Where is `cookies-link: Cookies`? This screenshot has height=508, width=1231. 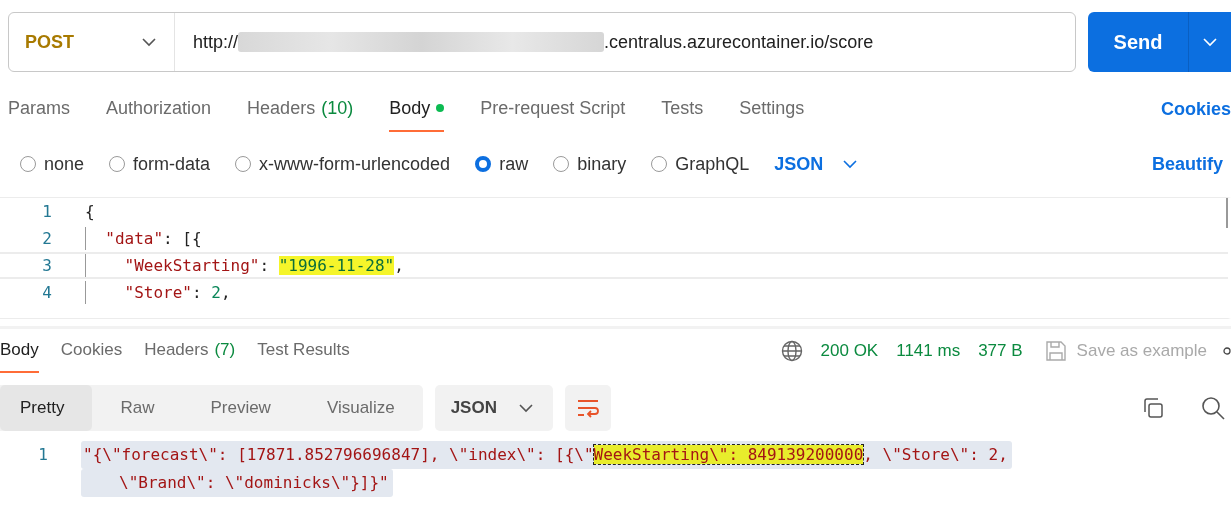
cookies-link: Cookies is located at coordinates (1195, 109).